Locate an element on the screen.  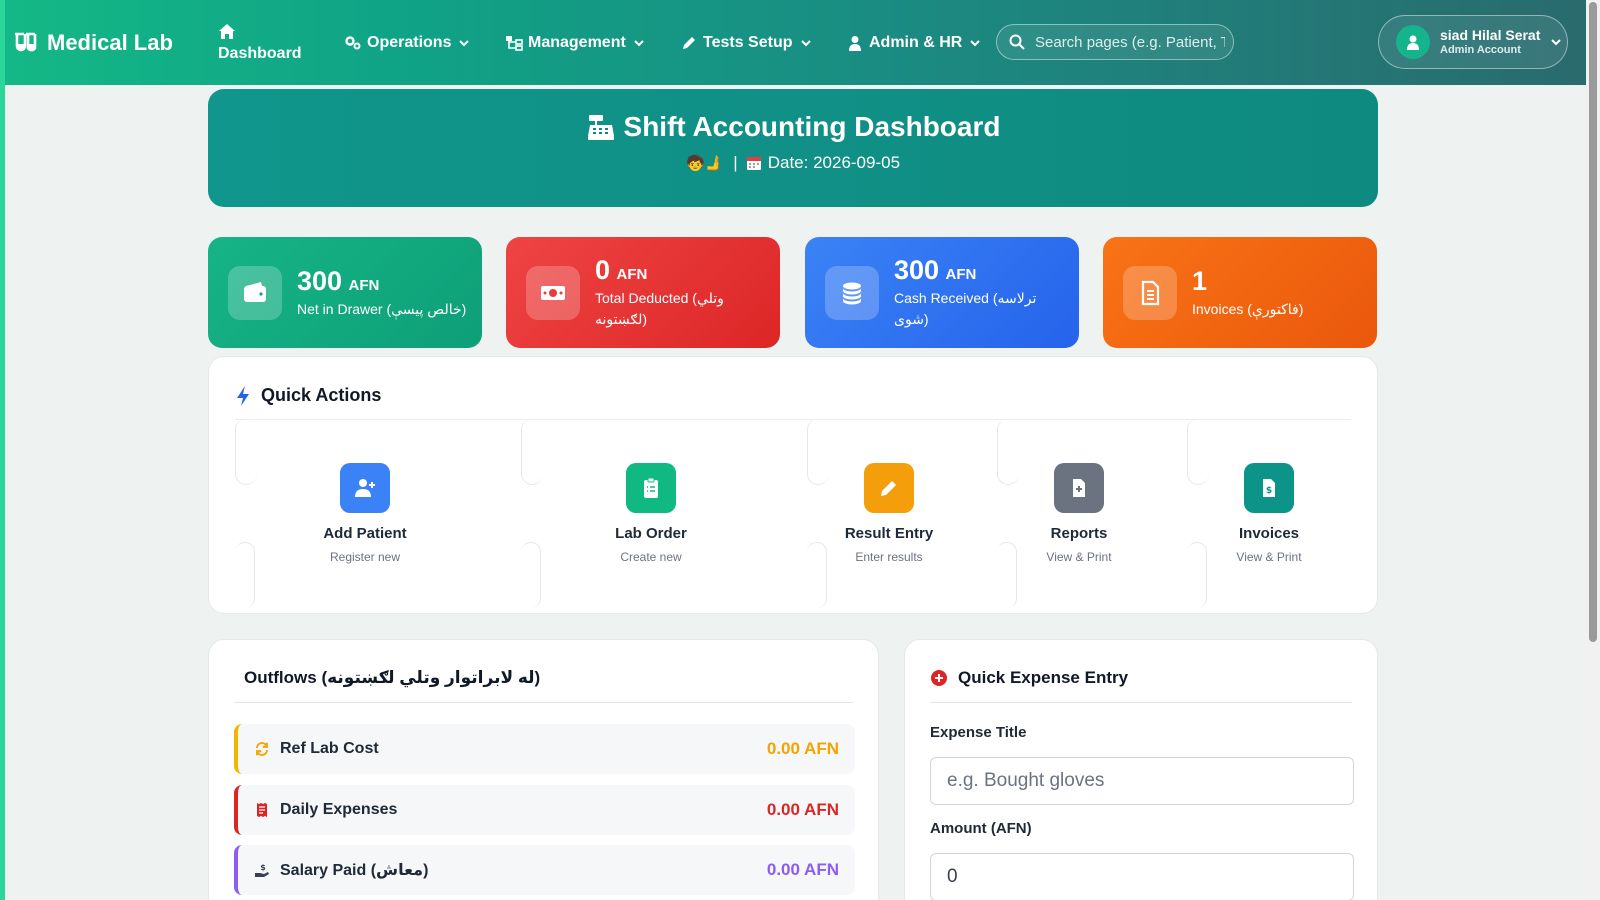
quick-action-title: Lab Order is located at coordinates (651, 533).